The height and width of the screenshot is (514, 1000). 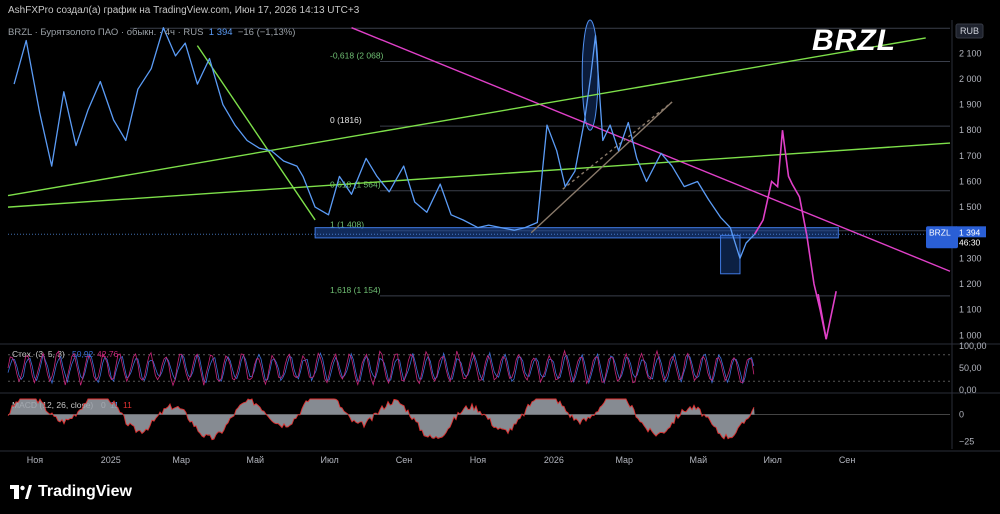 I want to click on price-tick-label: 1 800, so click(x=970, y=130).